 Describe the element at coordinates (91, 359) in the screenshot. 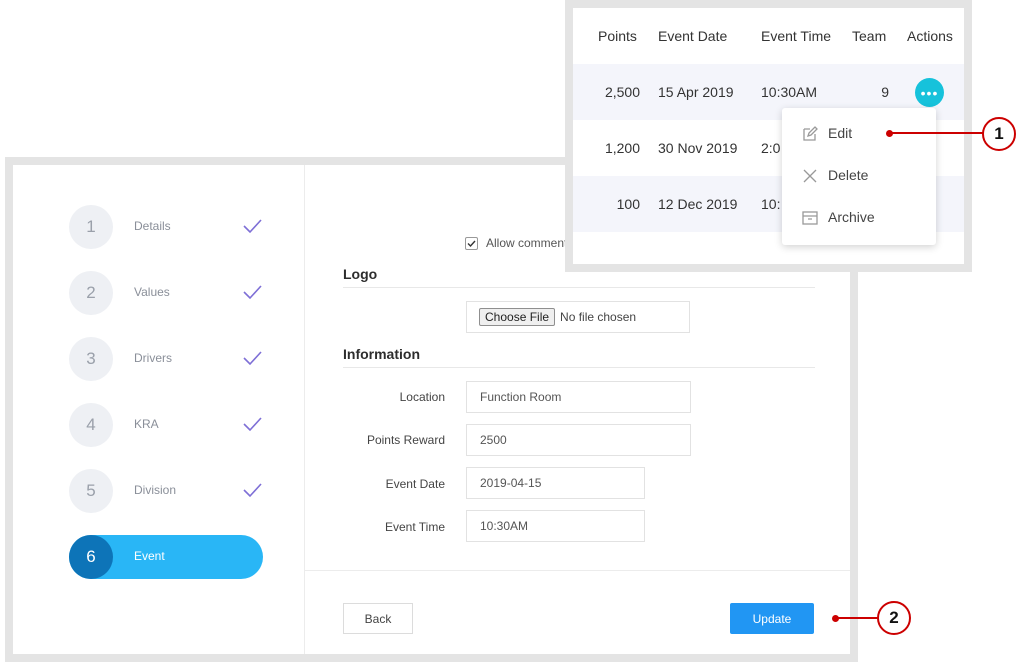

I see `step-number: 3` at that location.